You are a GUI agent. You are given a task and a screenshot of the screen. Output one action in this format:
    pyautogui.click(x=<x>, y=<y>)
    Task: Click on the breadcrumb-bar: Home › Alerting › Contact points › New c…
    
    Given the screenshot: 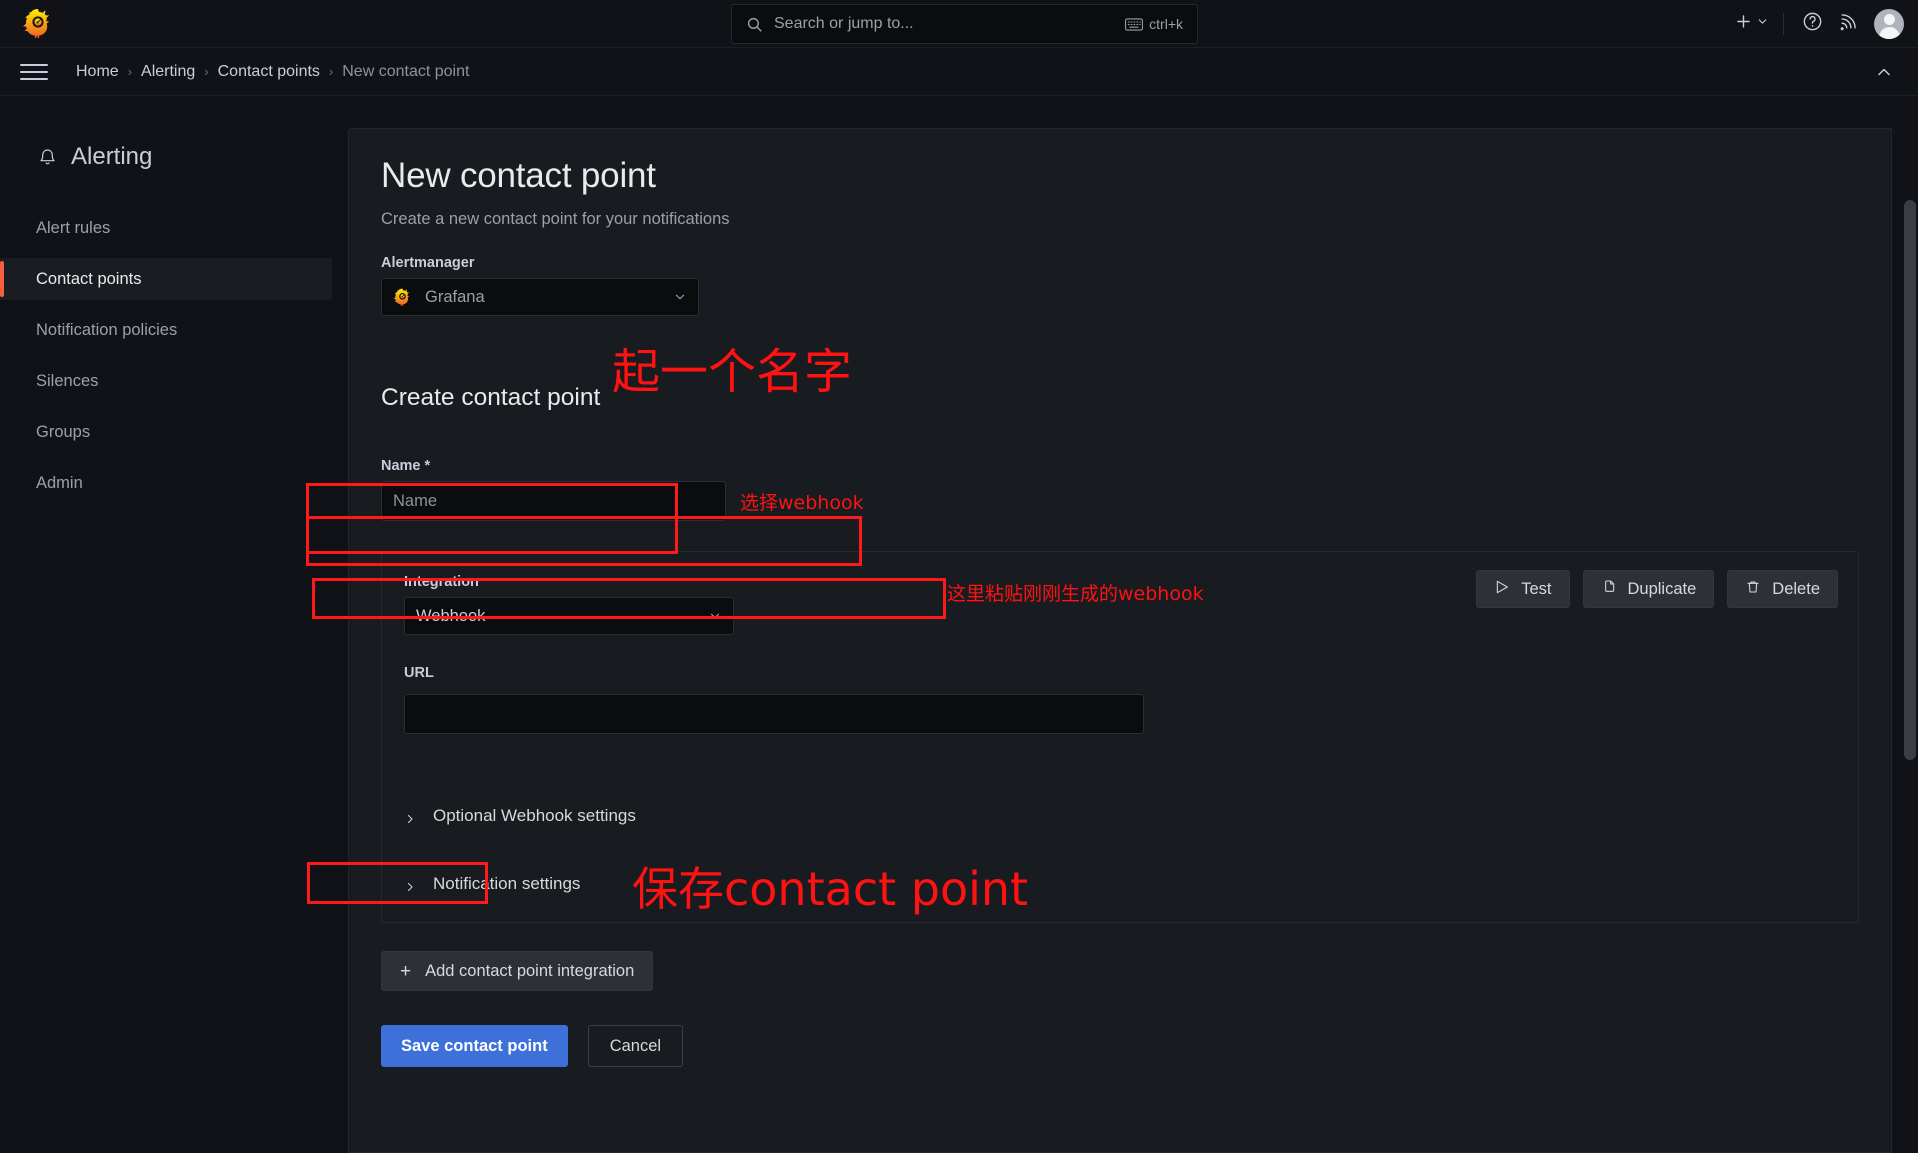 What is the action you would take?
    pyautogui.click(x=959, y=72)
    